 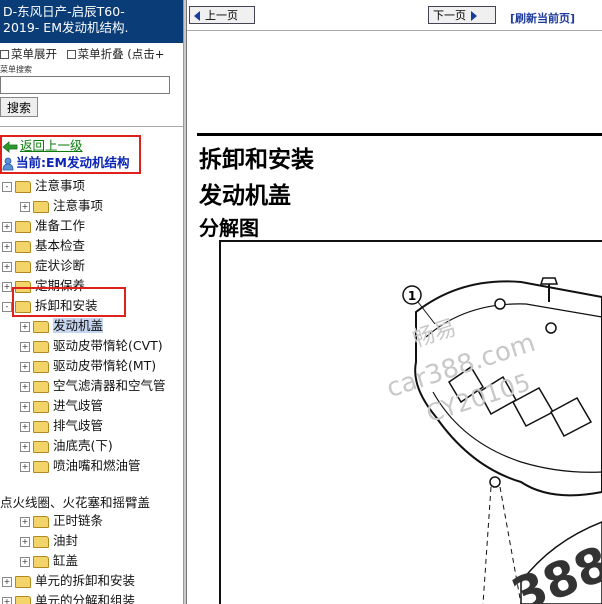 What do you see at coordinates (85, 598) in the screenshot?
I see `tree-item-label: 单元的分解和组装` at bounding box center [85, 598].